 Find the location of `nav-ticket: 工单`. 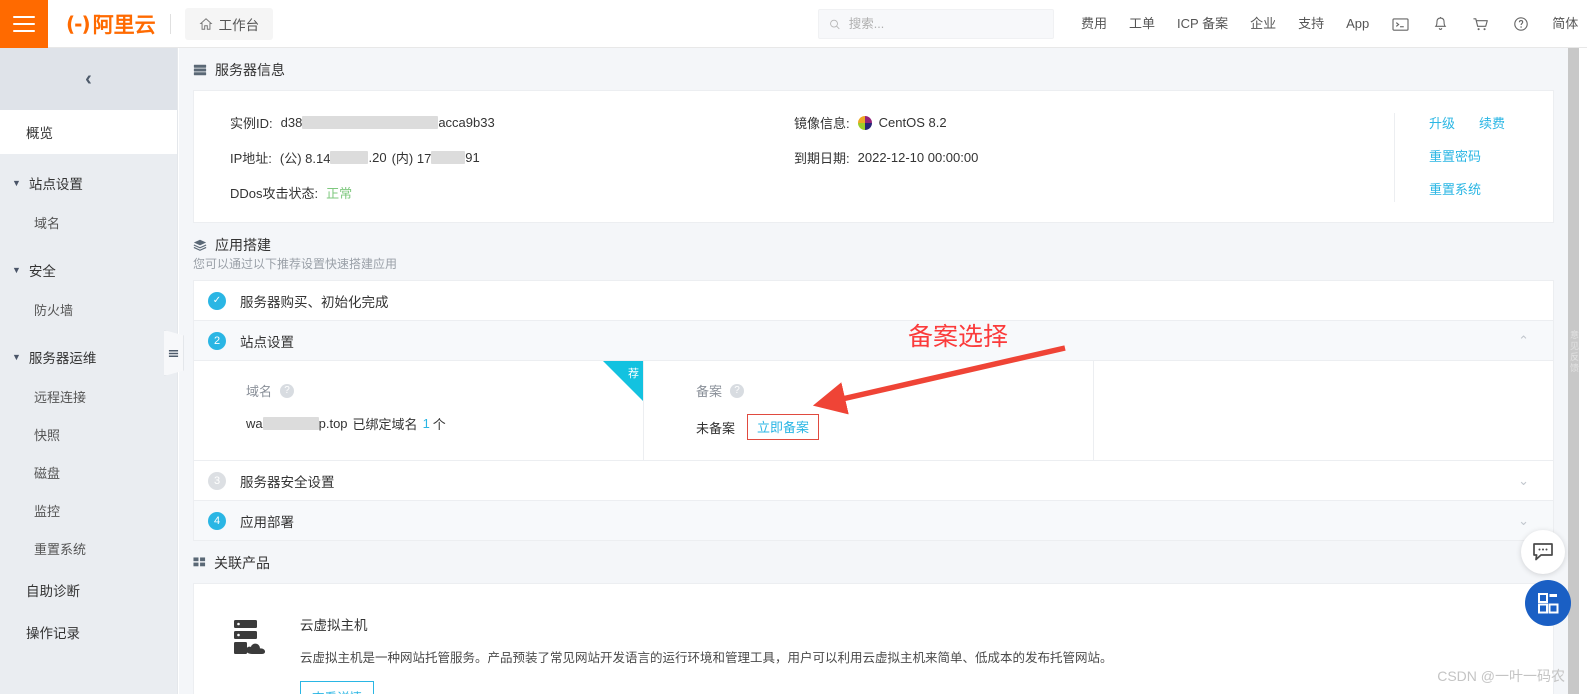

nav-ticket: 工单 is located at coordinates (1142, 24).